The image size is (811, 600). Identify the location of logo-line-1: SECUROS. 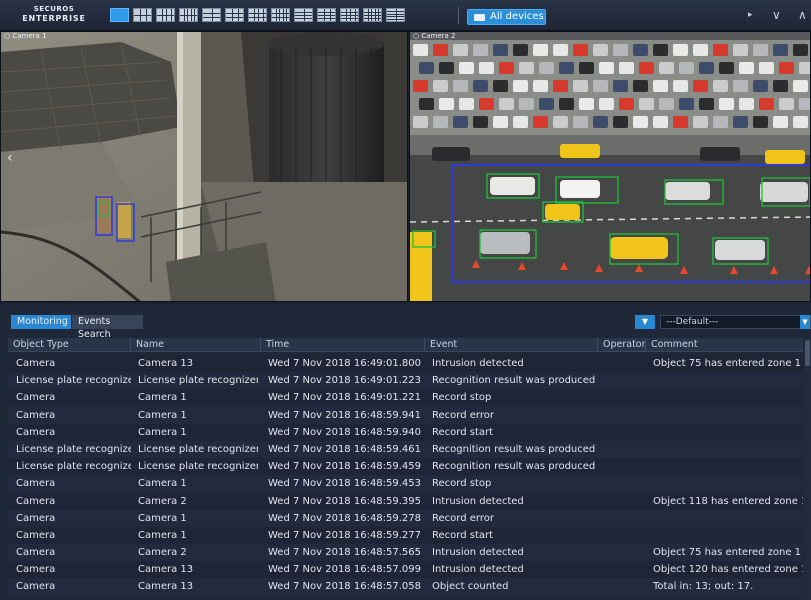
(54, 9).